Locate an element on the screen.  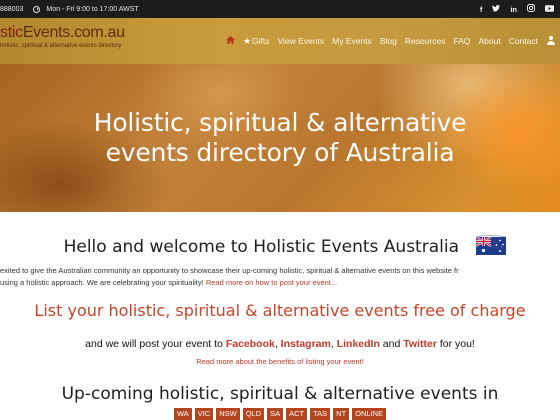
clock-icon is located at coordinates (37, 9).